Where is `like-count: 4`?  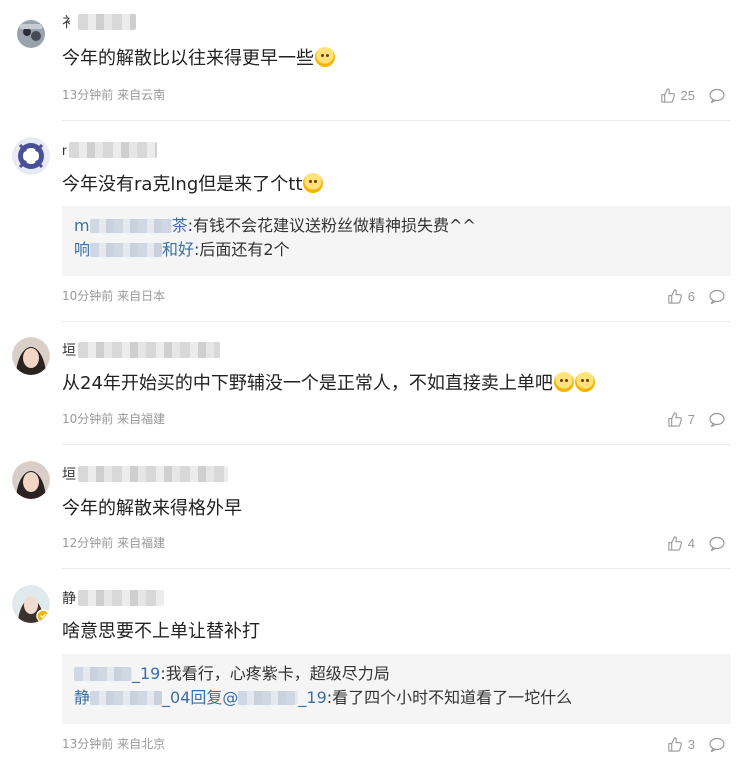 like-count: 4 is located at coordinates (691, 543).